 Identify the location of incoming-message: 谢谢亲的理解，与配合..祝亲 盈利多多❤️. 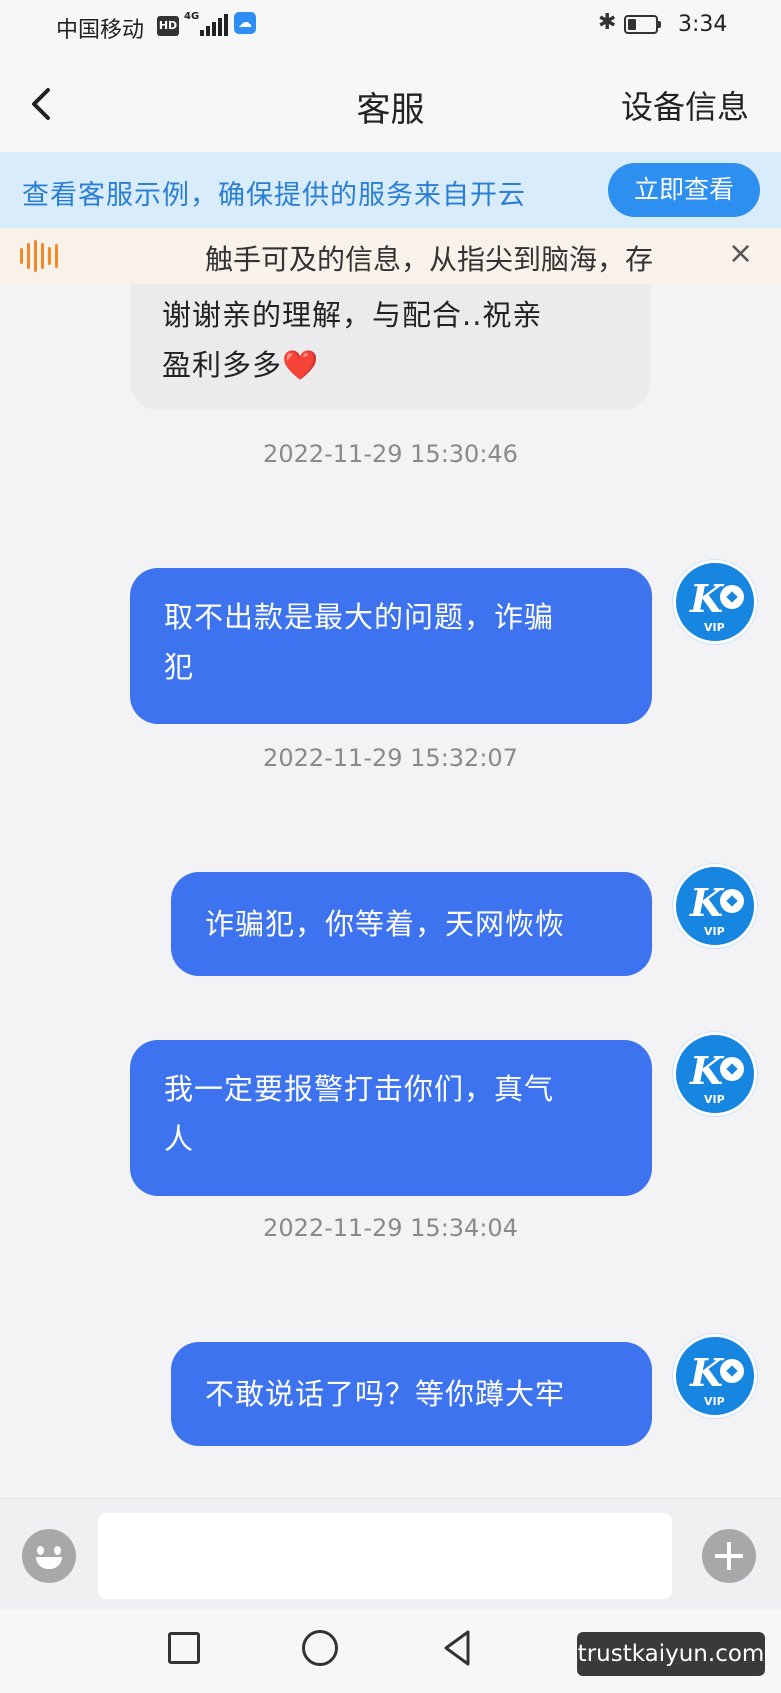
(390, 347).